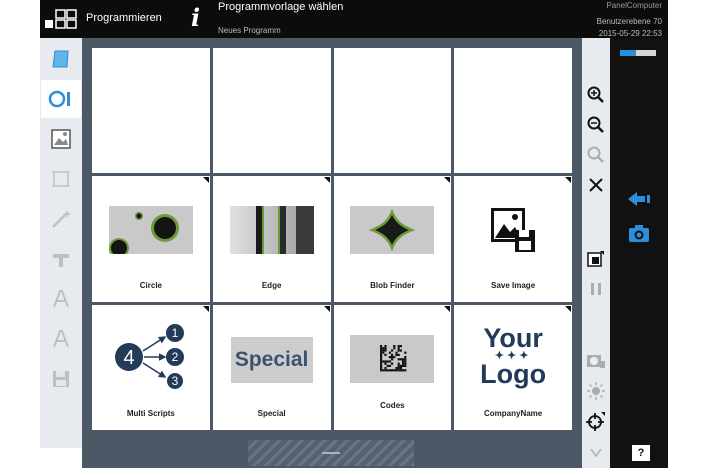 The height and width of the screenshot is (472, 708). I want to click on template-blob-finder: Blob Finder, so click(392, 239).